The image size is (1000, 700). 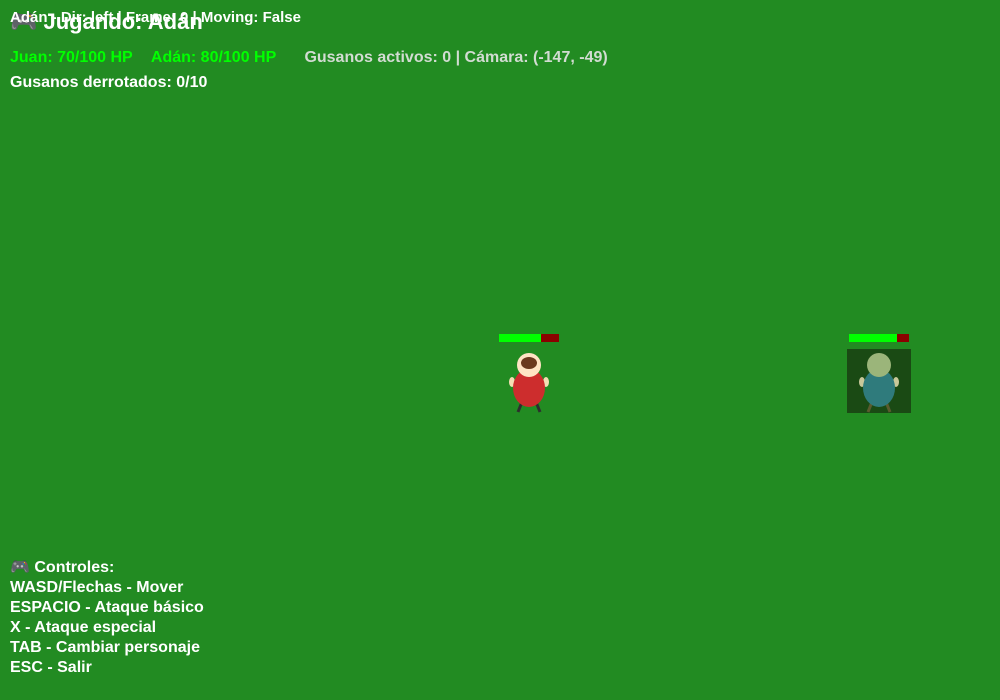 What do you see at coordinates (71, 57) in the screenshot?
I see `juan-hp-text: Juan: 70/100 HP` at bounding box center [71, 57].